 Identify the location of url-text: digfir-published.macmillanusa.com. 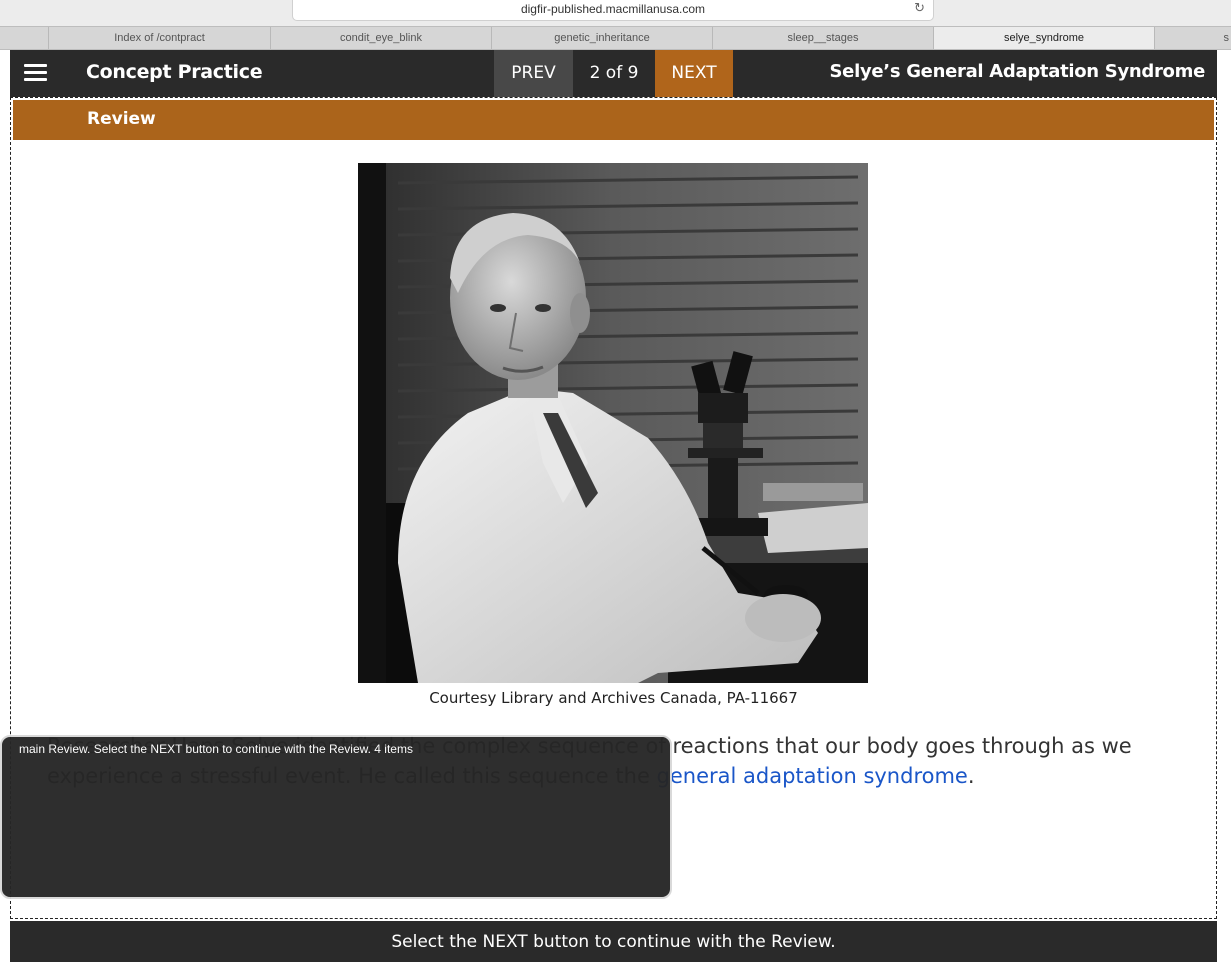
(613, 9).